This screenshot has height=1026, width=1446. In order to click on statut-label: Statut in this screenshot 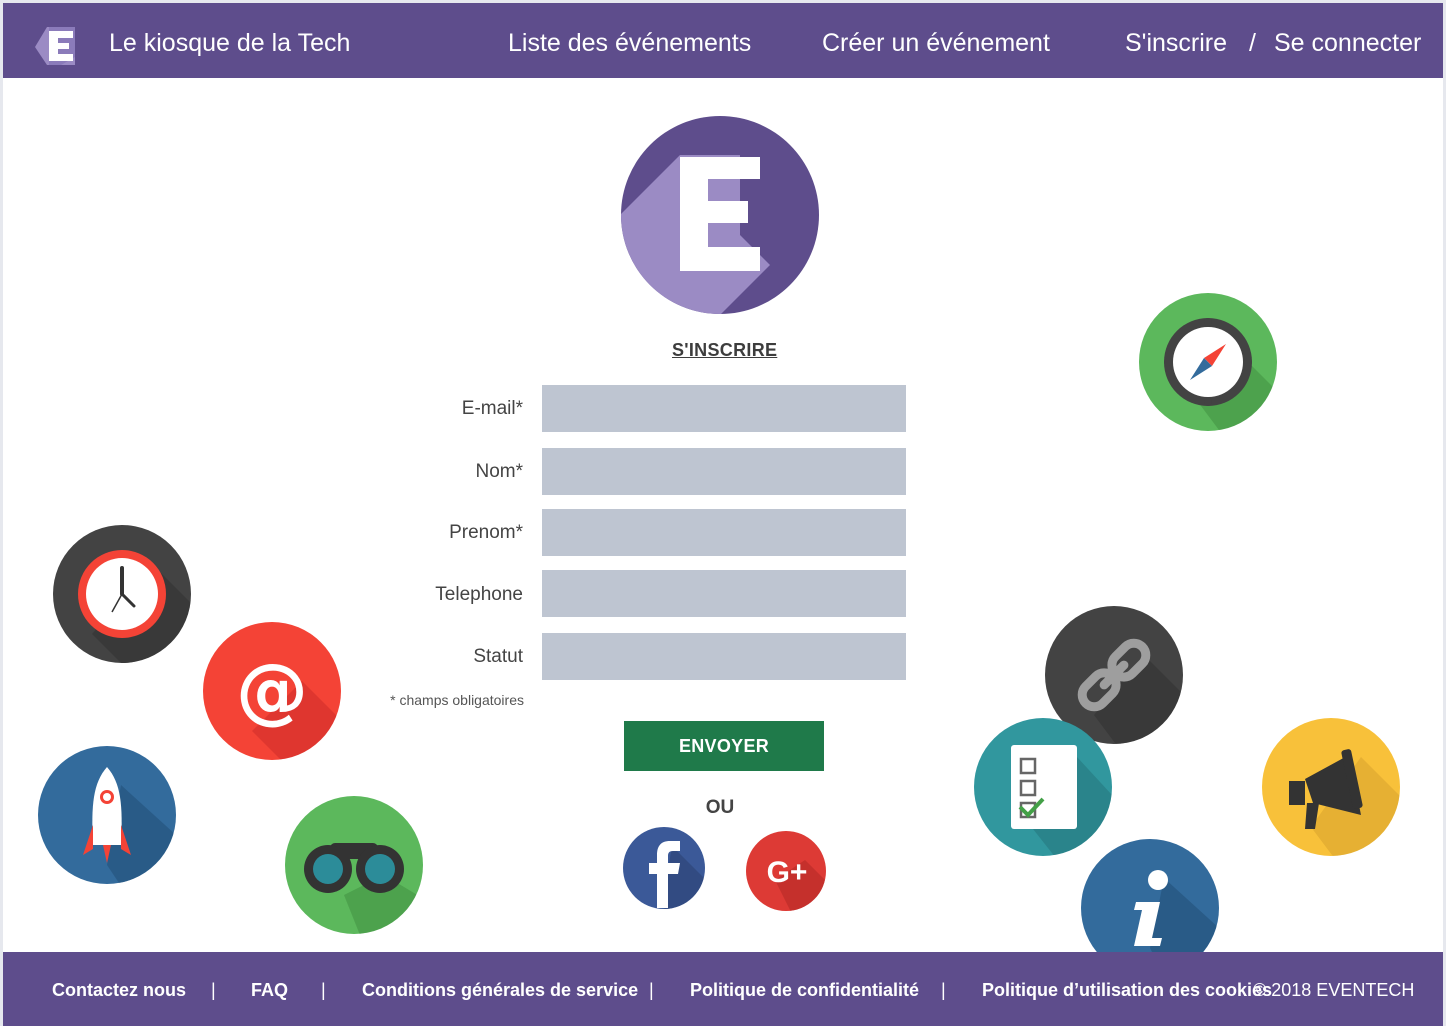, I will do `click(498, 656)`.